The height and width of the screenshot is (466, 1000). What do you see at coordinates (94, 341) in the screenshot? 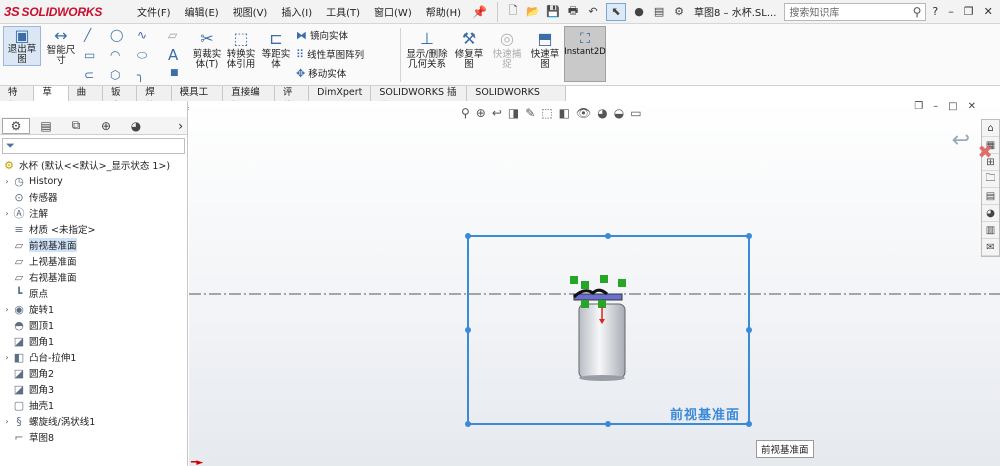
I see `tree-item-fillet1: ◪ 圆角1` at bounding box center [94, 341].